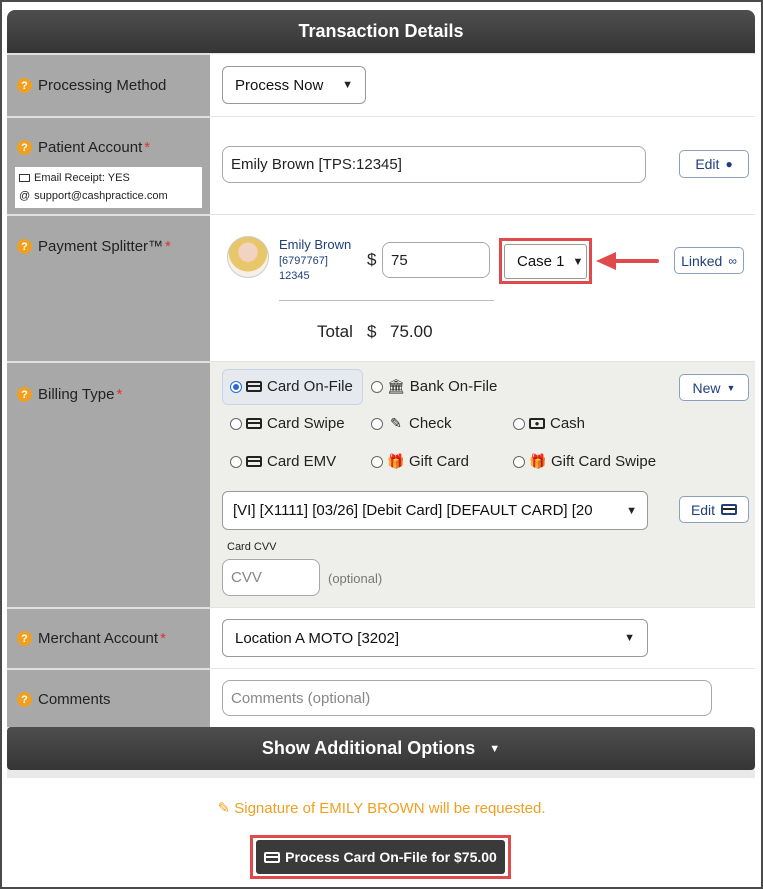 The width and height of the screenshot is (763, 889). I want to click on processing-method-label: ? Processing Method, so click(91, 85).